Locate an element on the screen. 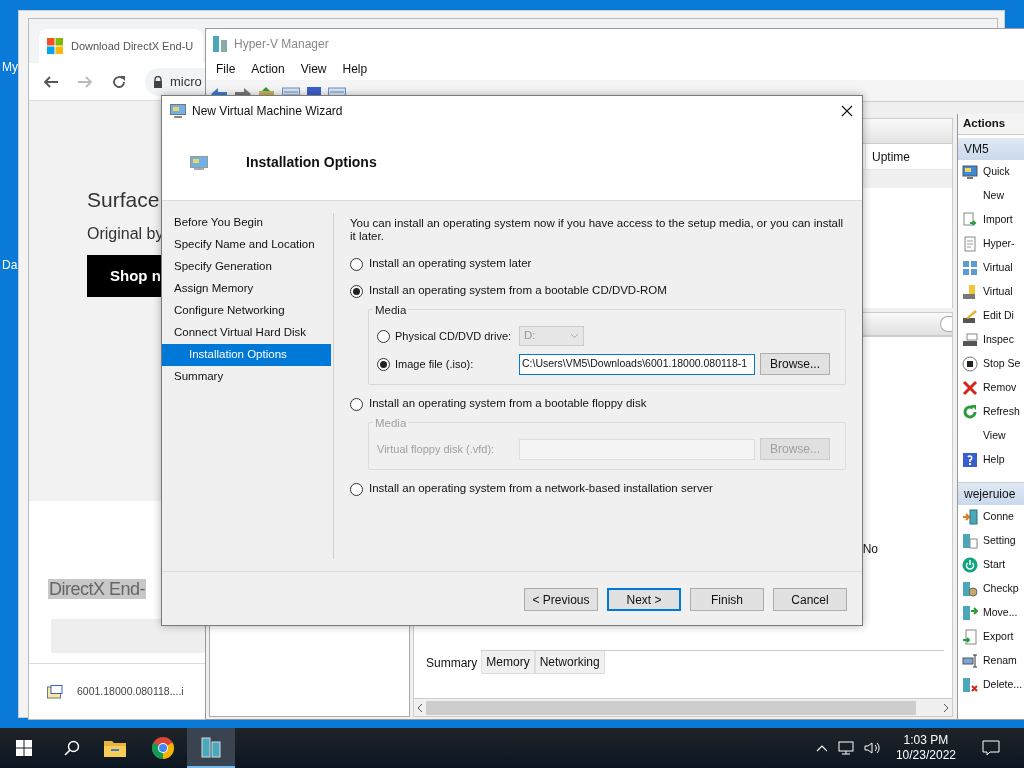 The height and width of the screenshot is (768, 1024). document-icon is located at coordinates (970, 244).